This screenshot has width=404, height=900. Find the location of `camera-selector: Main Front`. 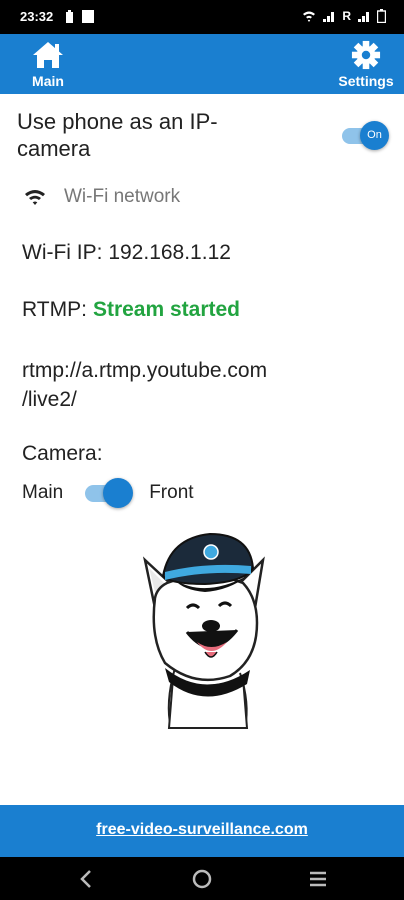

camera-selector: Main Front is located at coordinates (108, 493).